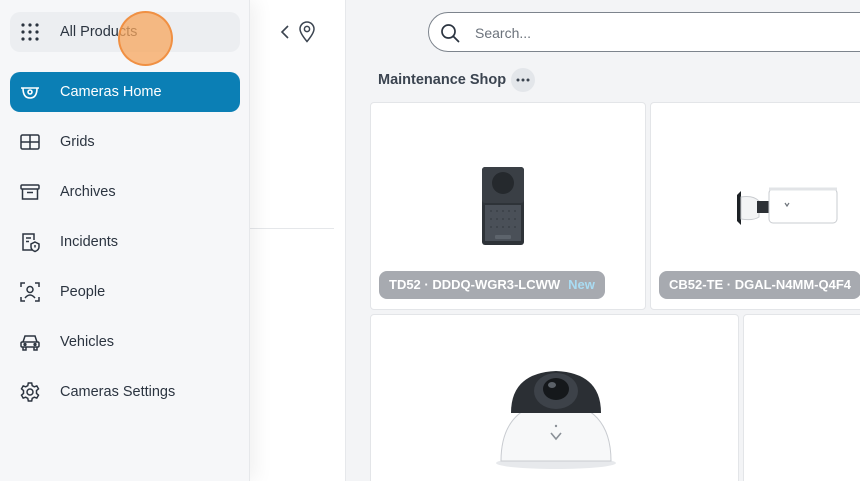  What do you see at coordinates (87, 342) in the screenshot?
I see `sidebar-item-label: Vehicles` at bounding box center [87, 342].